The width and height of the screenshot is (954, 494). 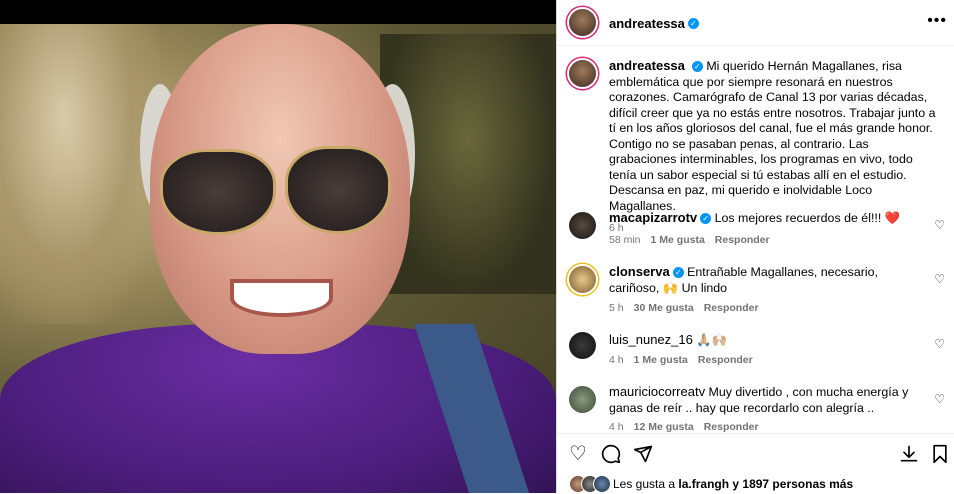 What do you see at coordinates (664, 308) in the screenshot?
I see `comment-likes: 30 Me gusta` at bounding box center [664, 308].